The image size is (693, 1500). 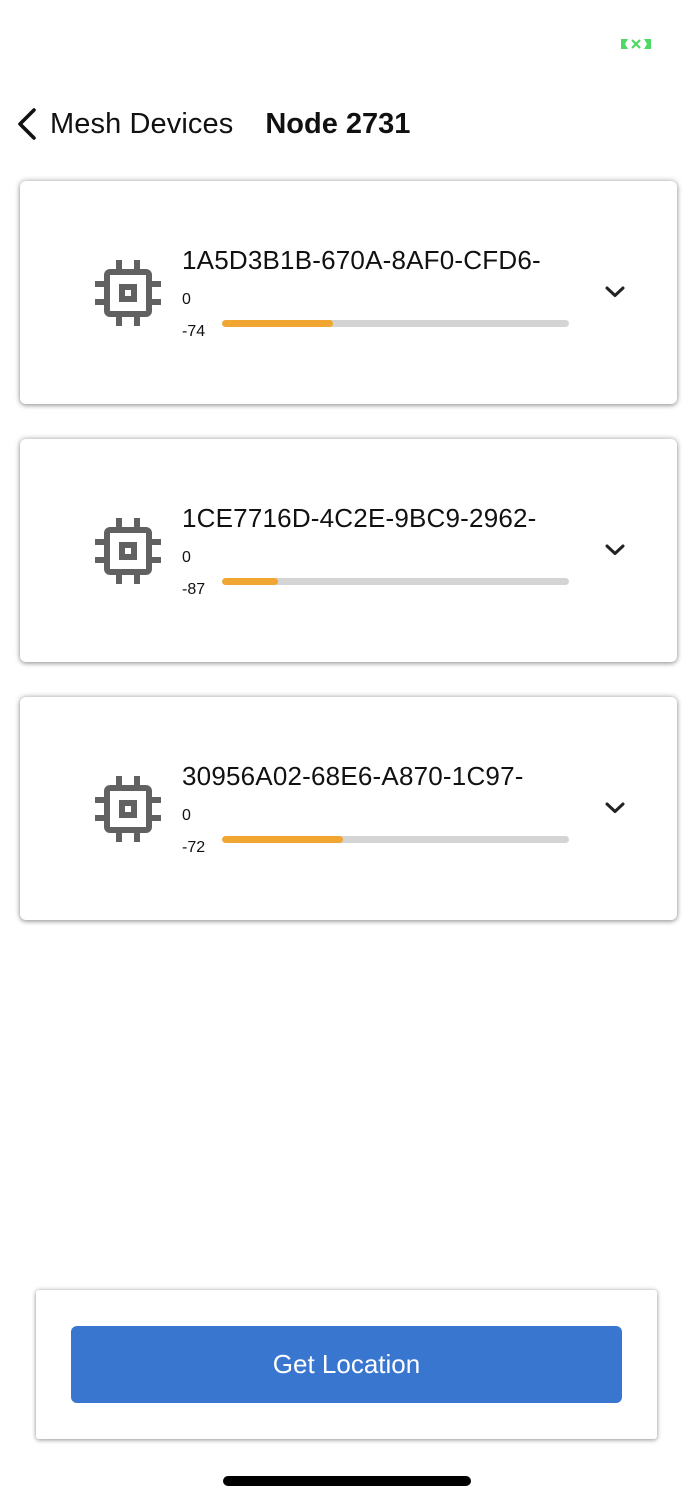 What do you see at coordinates (361, 260) in the screenshot?
I see `device-id: 1A5D3B1B-670A-8AF0-CFD6-` at bounding box center [361, 260].